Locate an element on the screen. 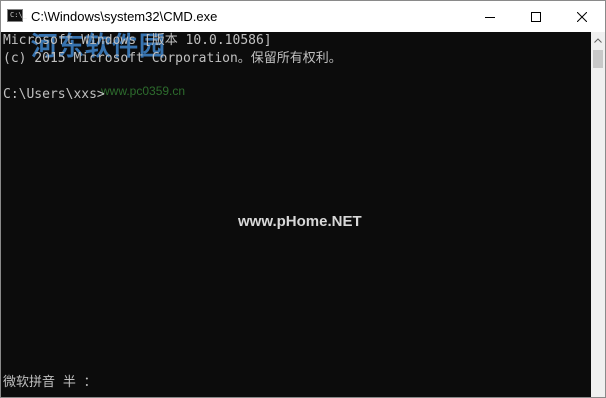 The width and height of the screenshot is (606, 398). close-icon is located at coordinates (582, 16).